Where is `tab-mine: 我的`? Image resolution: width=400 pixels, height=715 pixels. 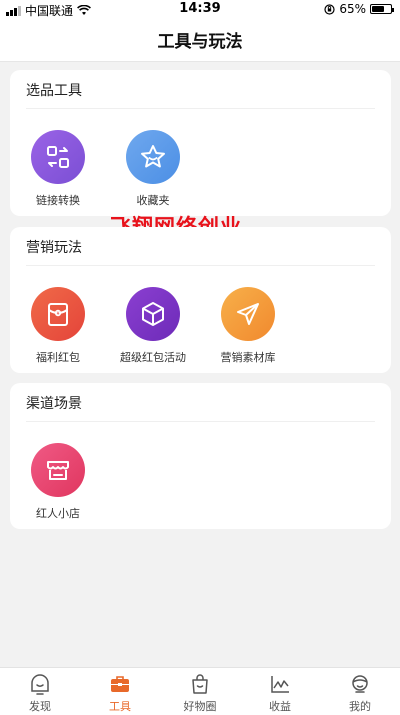
tab-mine: 我的 is located at coordinates (360, 691).